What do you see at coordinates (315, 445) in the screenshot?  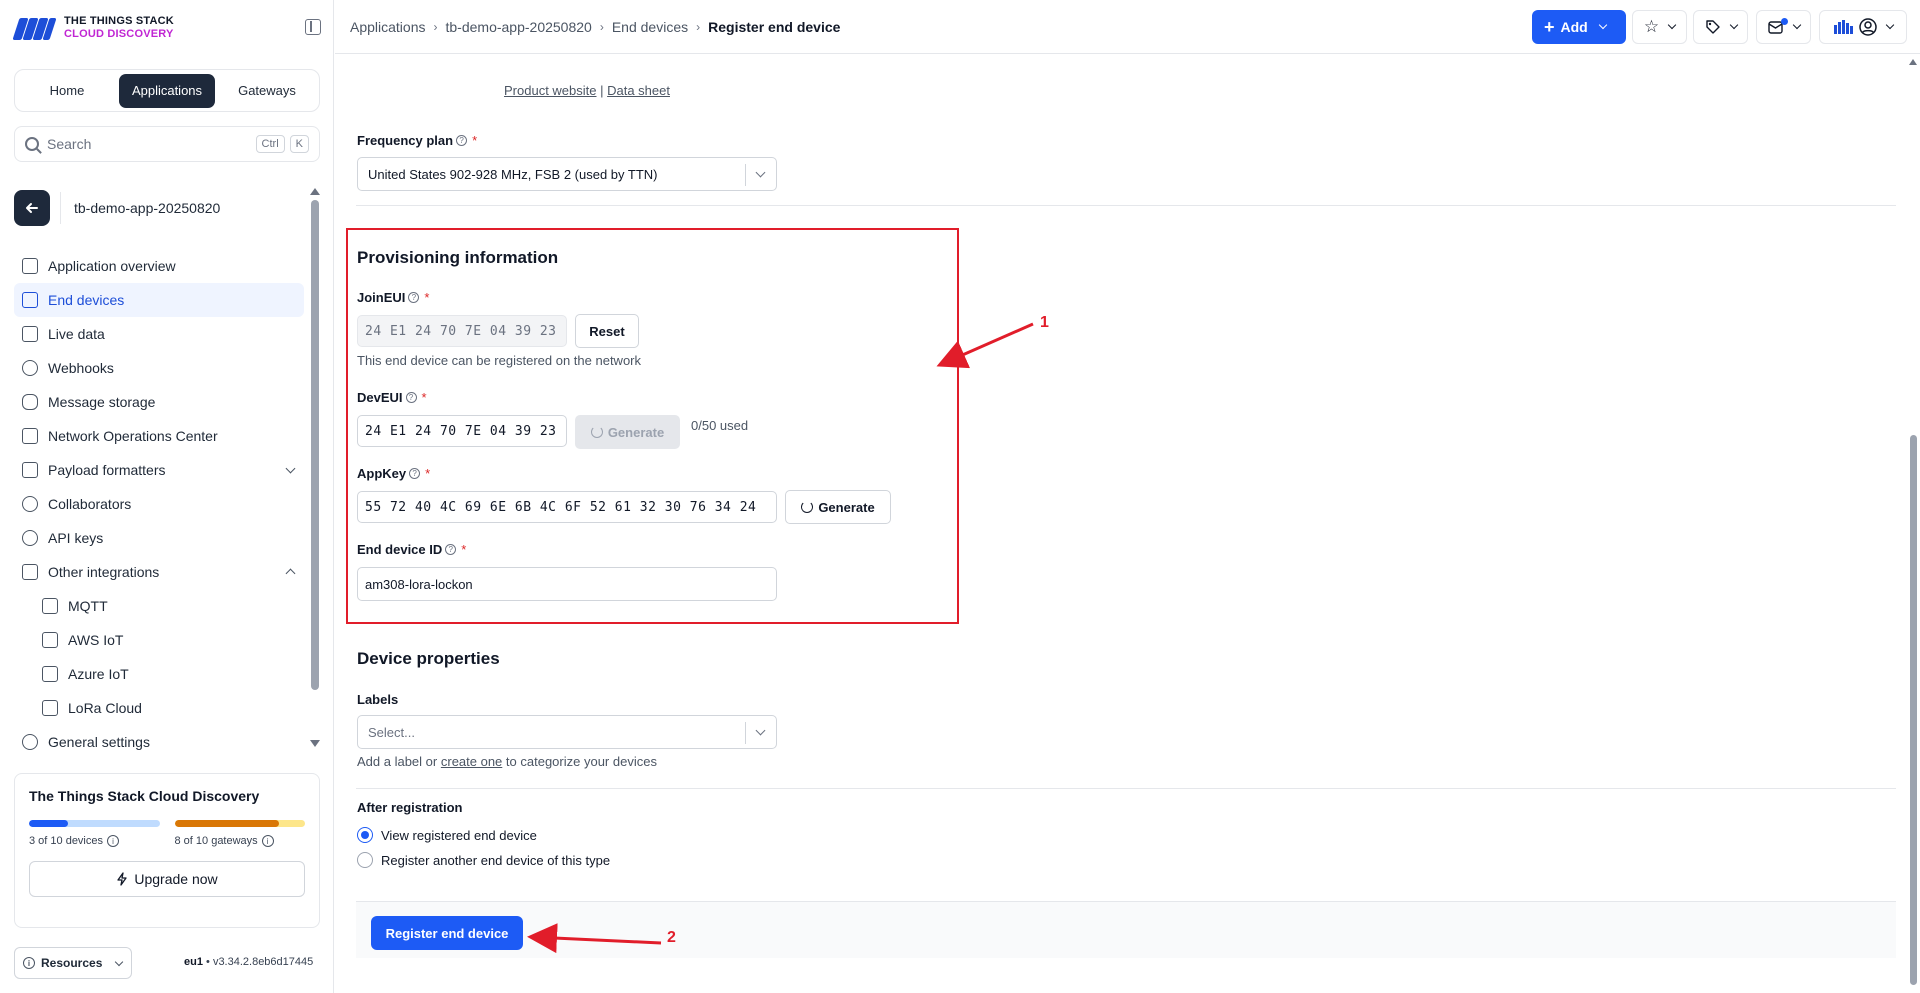 I see `sidebar-scrollbar` at bounding box center [315, 445].